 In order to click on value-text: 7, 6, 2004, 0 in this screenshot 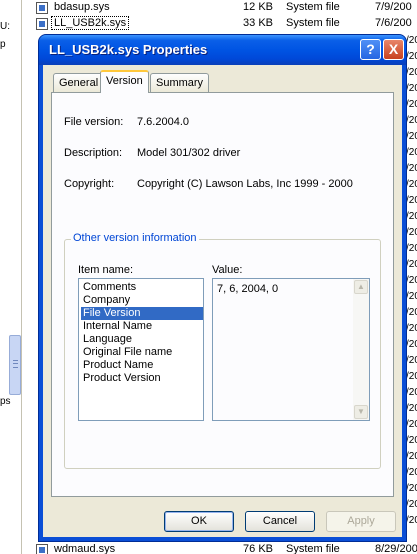, I will do `click(248, 289)`.